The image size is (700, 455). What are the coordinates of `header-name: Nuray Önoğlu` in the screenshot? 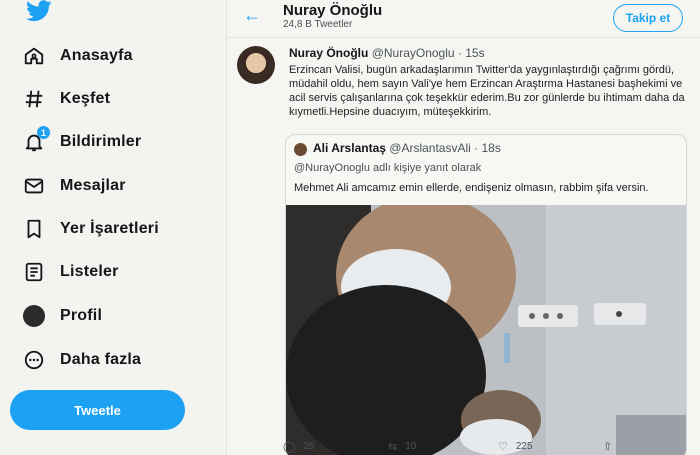 It's located at (333, 10).